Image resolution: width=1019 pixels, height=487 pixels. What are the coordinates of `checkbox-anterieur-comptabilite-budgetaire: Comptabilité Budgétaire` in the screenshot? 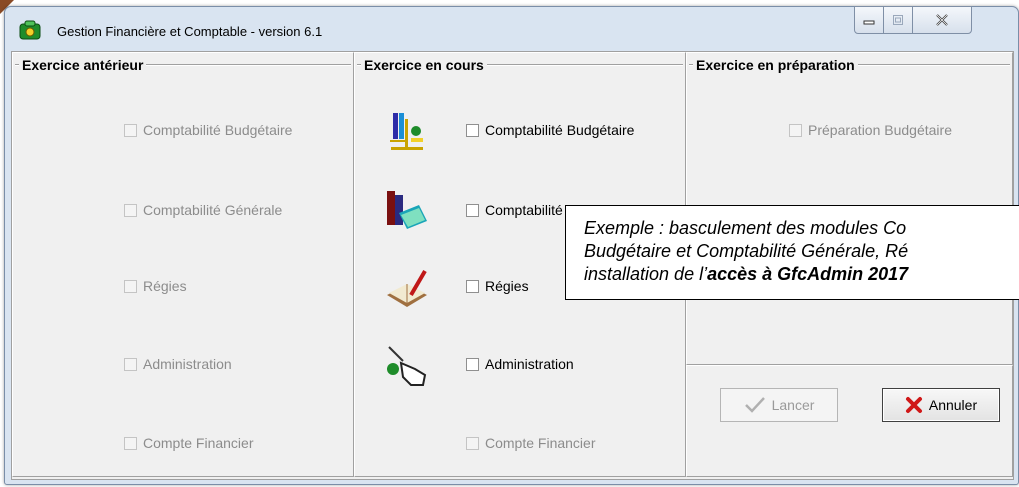 It's located at (208, 130).